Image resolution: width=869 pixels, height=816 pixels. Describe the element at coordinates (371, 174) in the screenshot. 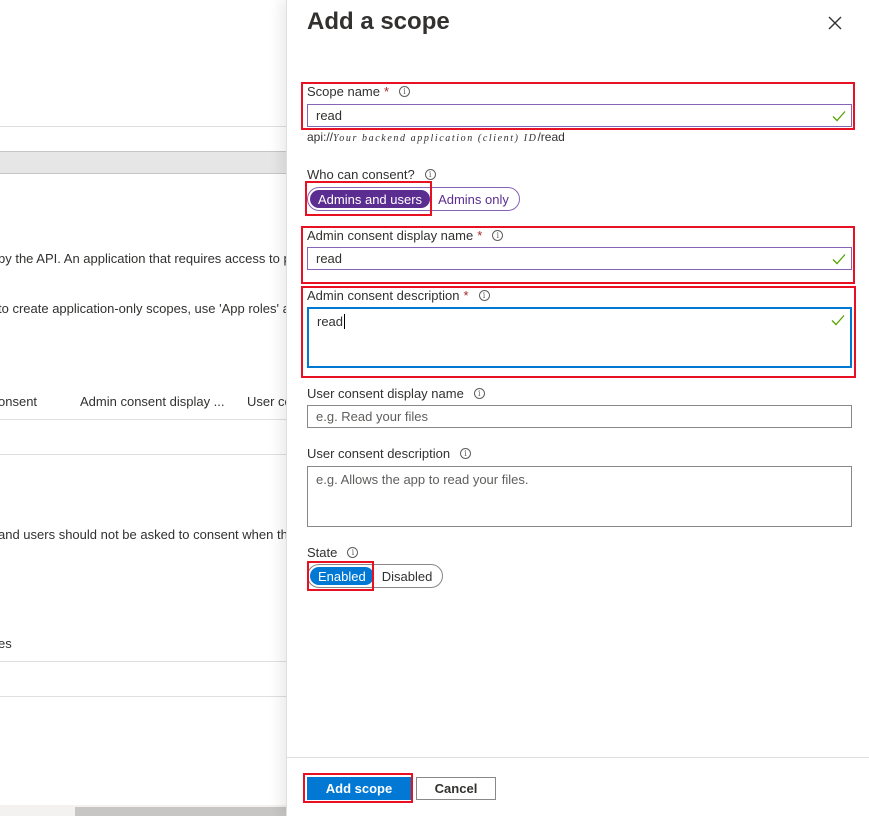

I see `who-can-consent-label: Who can consent? i` at that location.